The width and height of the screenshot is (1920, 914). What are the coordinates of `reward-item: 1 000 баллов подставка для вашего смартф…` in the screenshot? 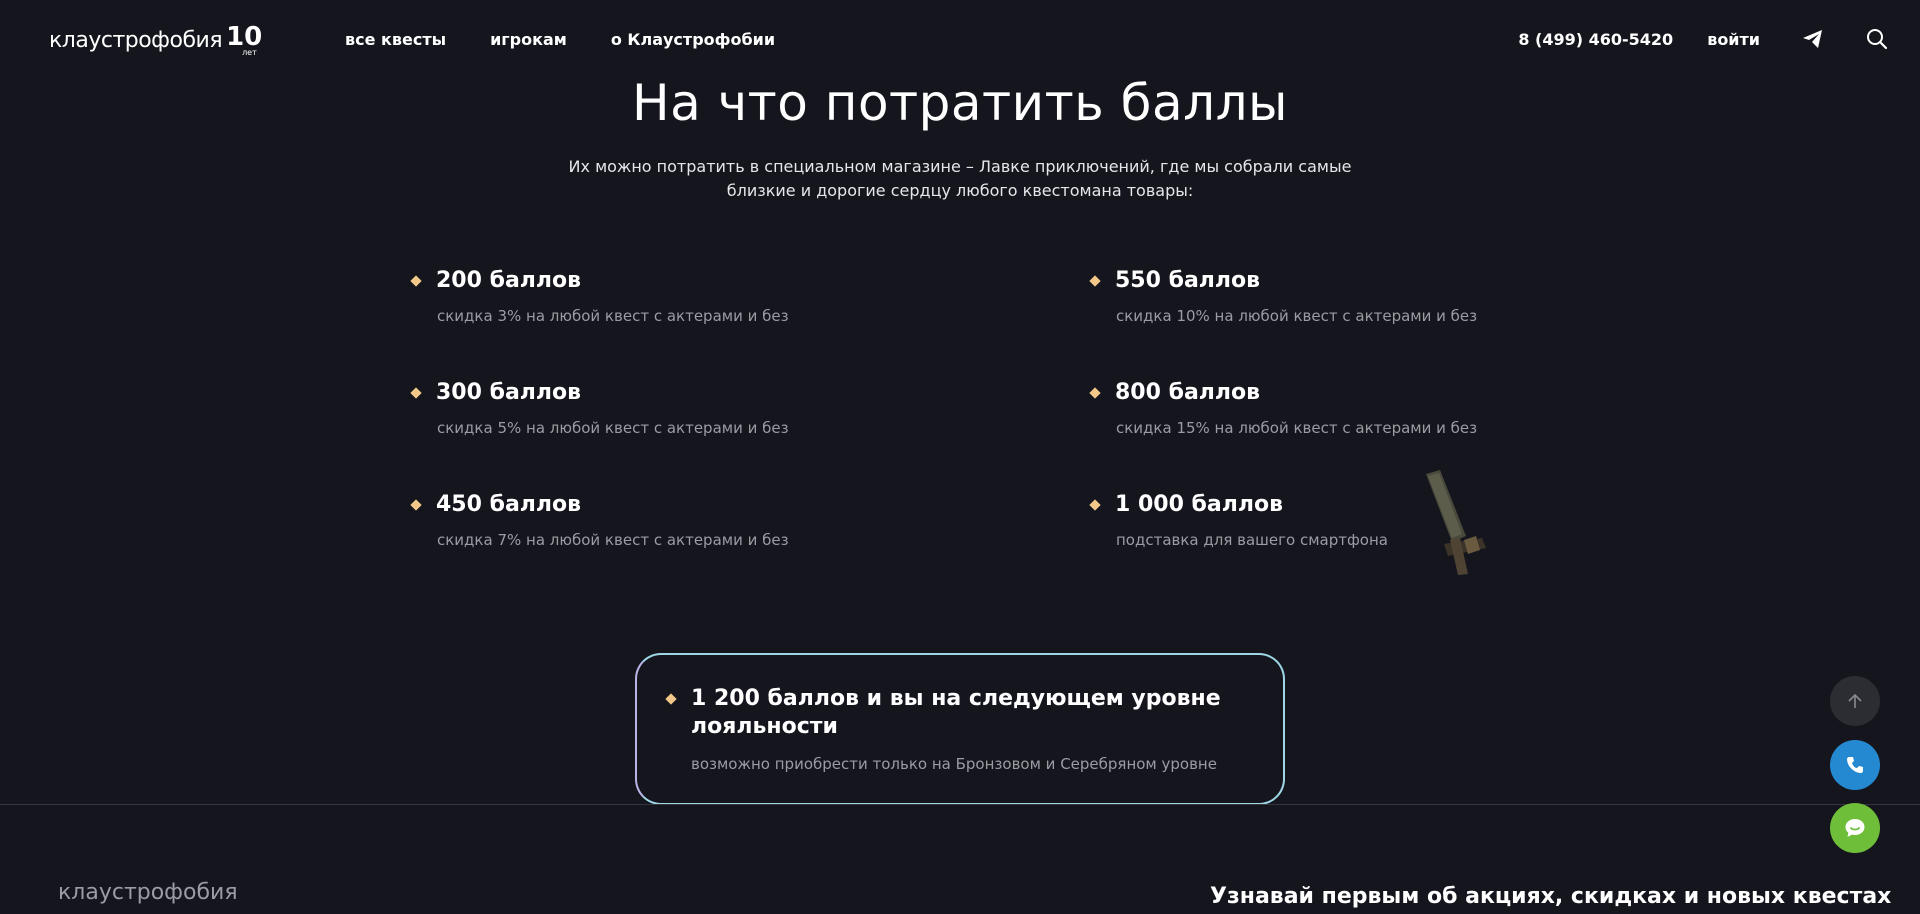 It's located at (1370, 520).